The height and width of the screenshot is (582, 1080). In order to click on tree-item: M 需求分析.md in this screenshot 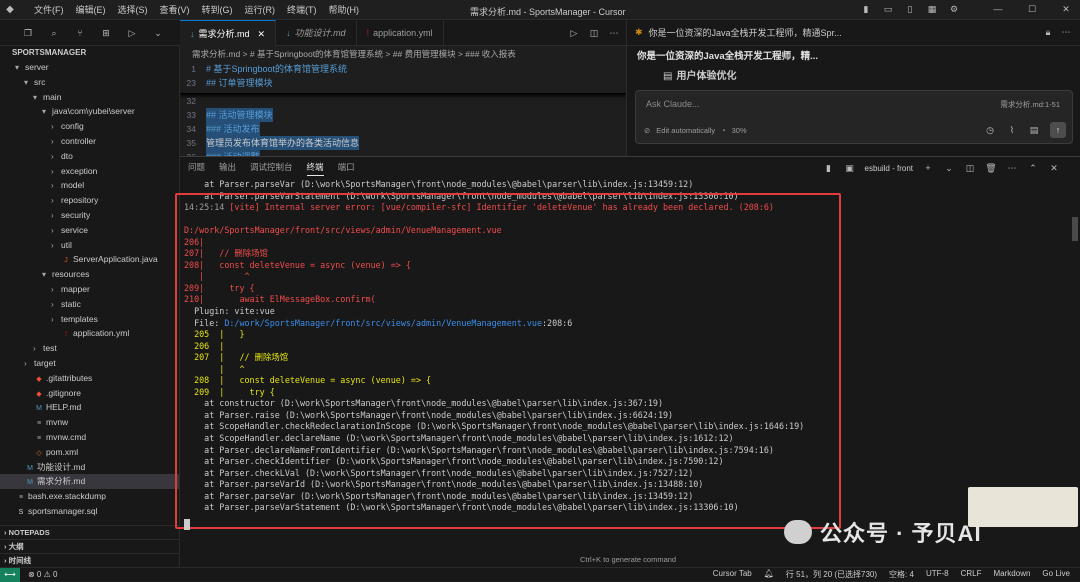, I will do `click(89, 482)`.